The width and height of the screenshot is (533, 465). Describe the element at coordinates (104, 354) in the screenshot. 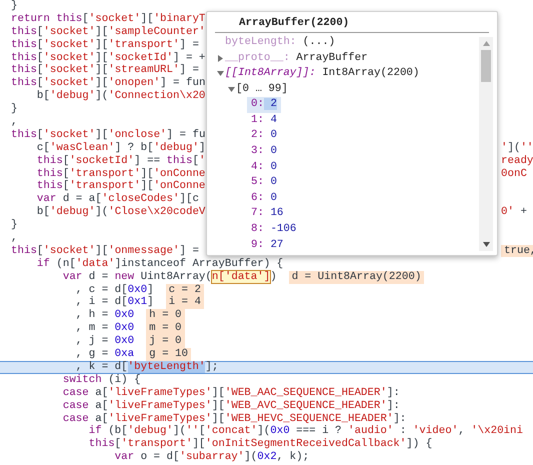

I see `code-line: , g = 0xa` at that location.